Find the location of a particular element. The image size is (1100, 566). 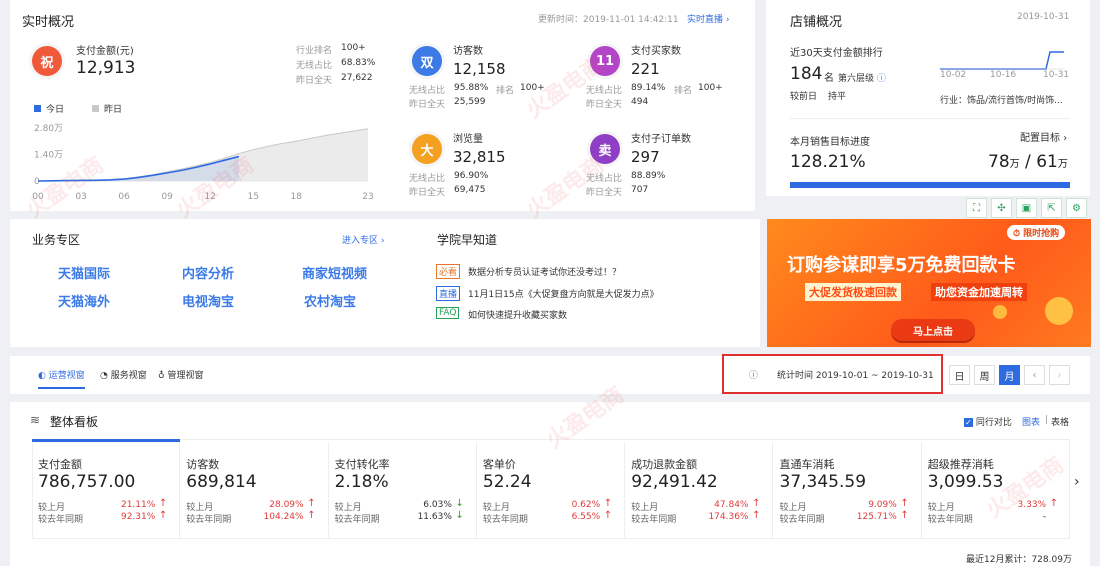

save-icon: ▣ is located at coordinates (1026, 208).